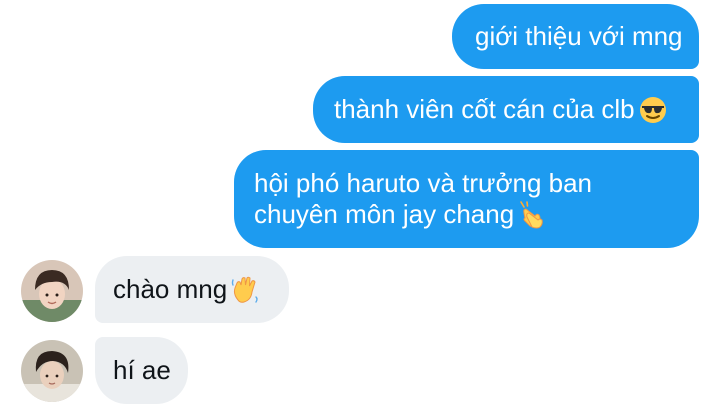 The image size is (719, 409). Describe the element at coordinates (244, 289) in the screenshot. I see `waving-hand-emoji` at that location.